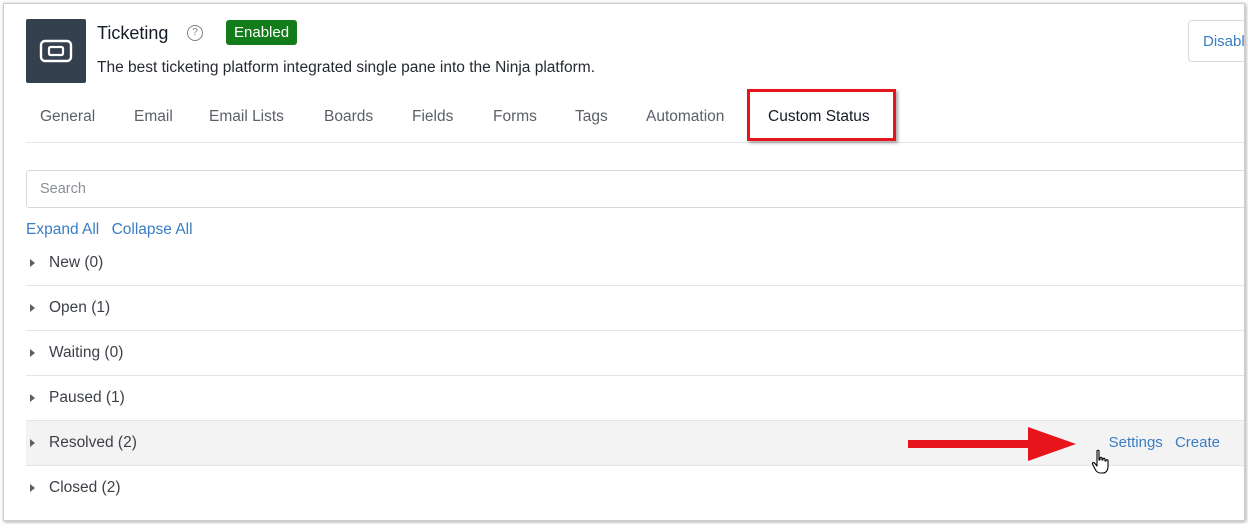  What do you see at coordinates (515, 115) in the screenshot?
I see `tab-forms: Forms` at bounding box center [515, 115].